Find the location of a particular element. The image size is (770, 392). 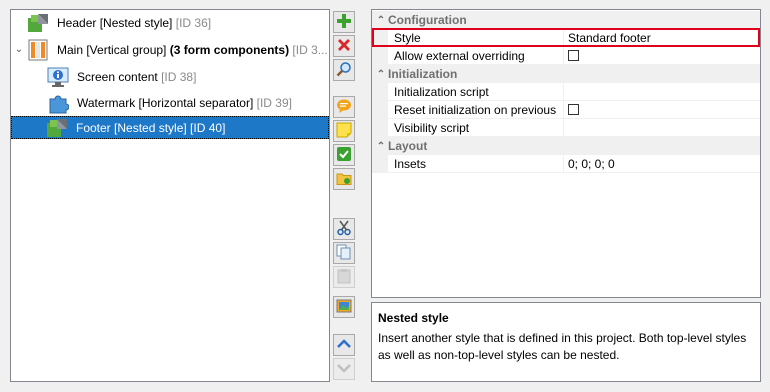

property-reset-init-row: Reset initialization on previous is located at coordinates (566, 110).